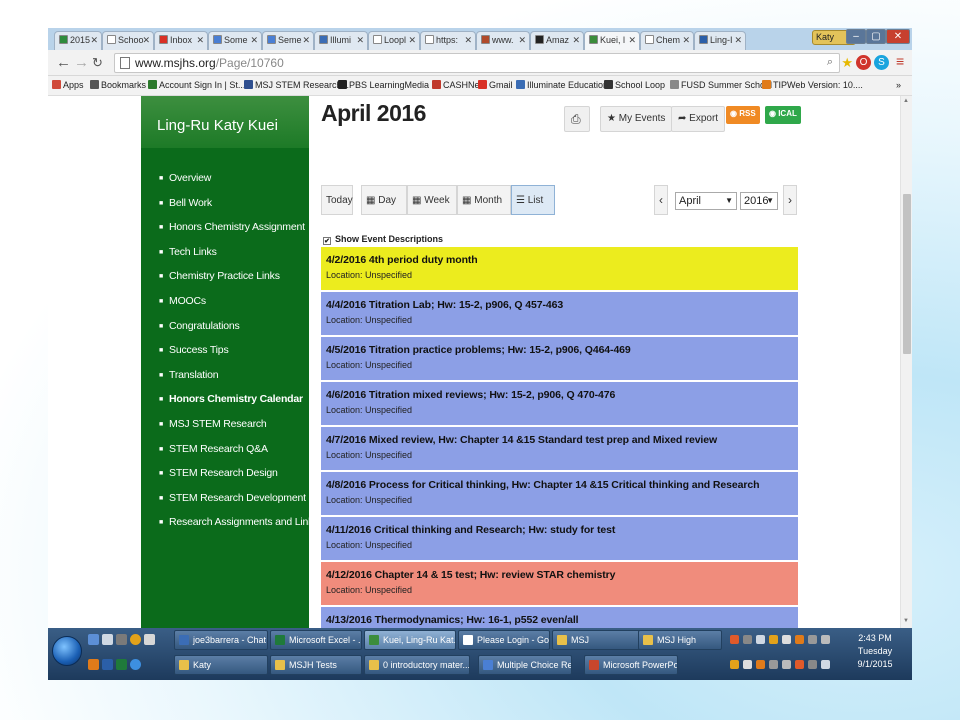  I want to click on word-icon, so click(107, 664).